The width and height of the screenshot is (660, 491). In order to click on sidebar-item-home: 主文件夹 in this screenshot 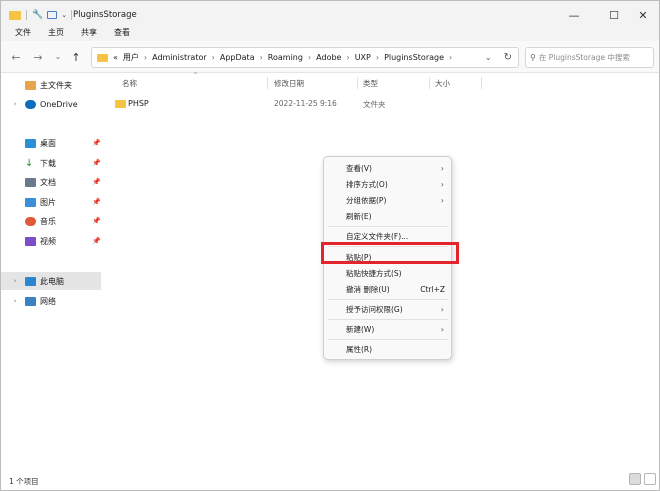, I will do `click(51, 85)`.